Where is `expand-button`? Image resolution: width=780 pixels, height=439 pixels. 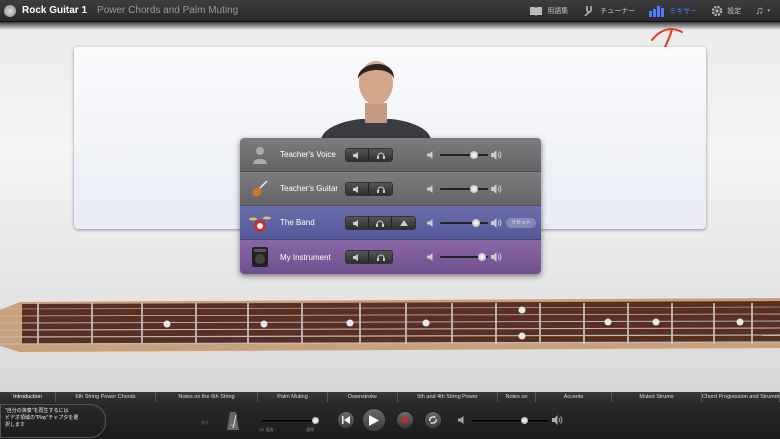 expand-button is located at coordinates (403, 223).